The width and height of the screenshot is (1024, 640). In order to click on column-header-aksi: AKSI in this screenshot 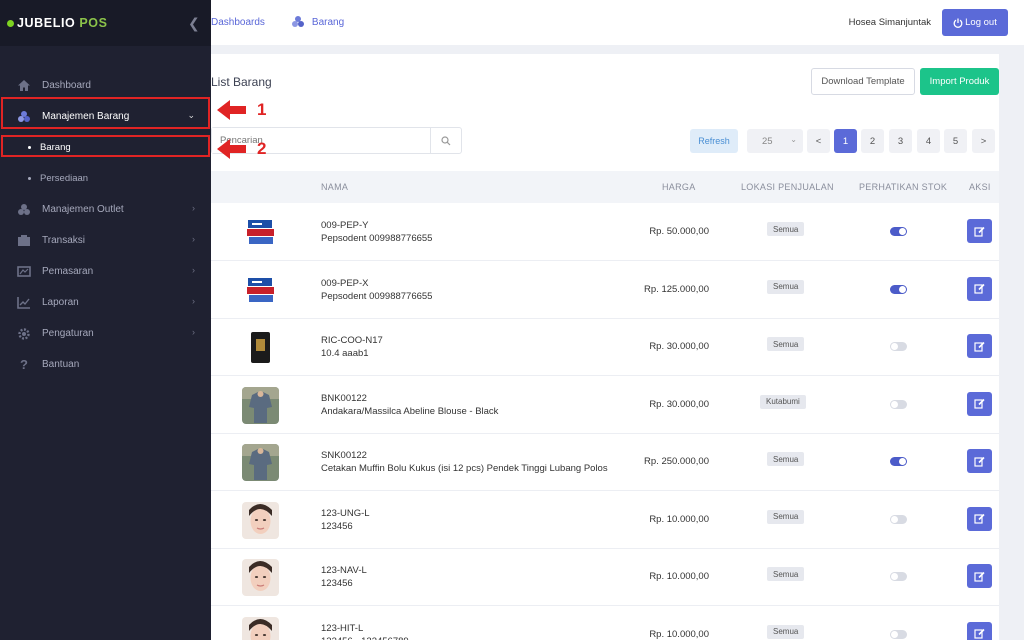, I will do `click(980, 187)`.